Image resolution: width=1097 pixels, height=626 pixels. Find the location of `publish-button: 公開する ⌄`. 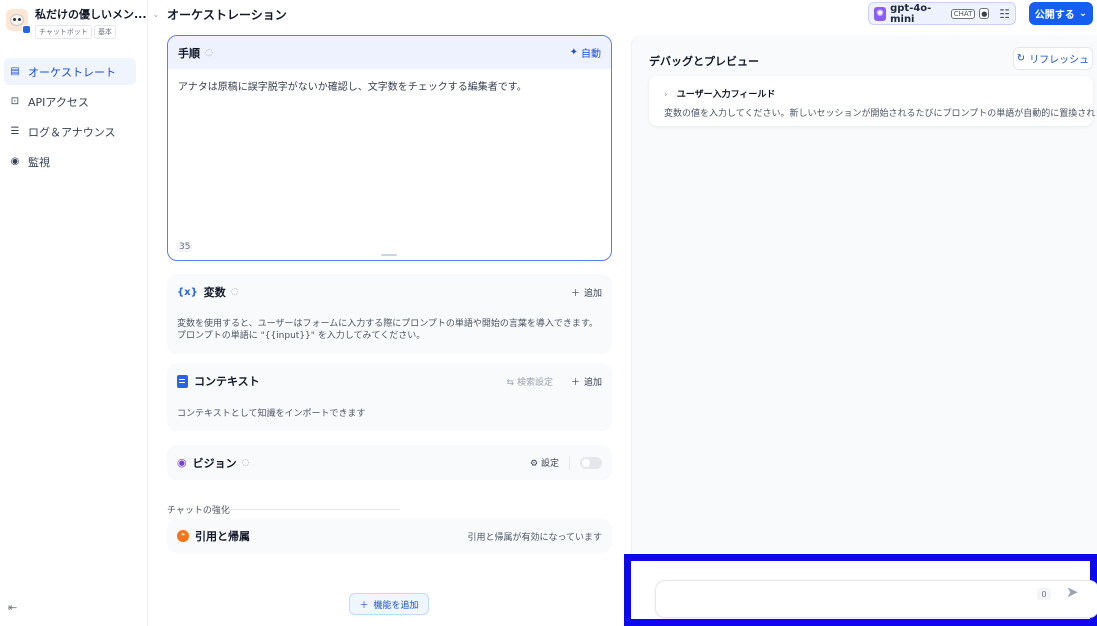

publish-button: 公開する ⌄ is located at coordinates (1061, 13).